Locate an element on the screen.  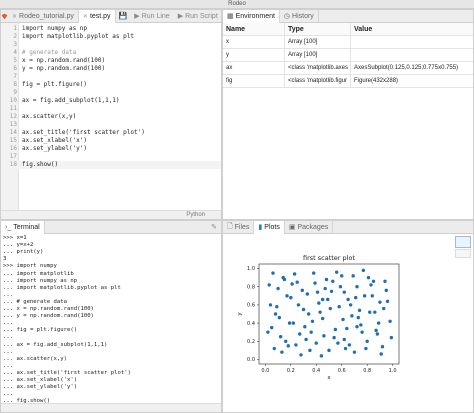
code-line: 15 ax.set_xlabel('x') is located at coordinates (111, 141).